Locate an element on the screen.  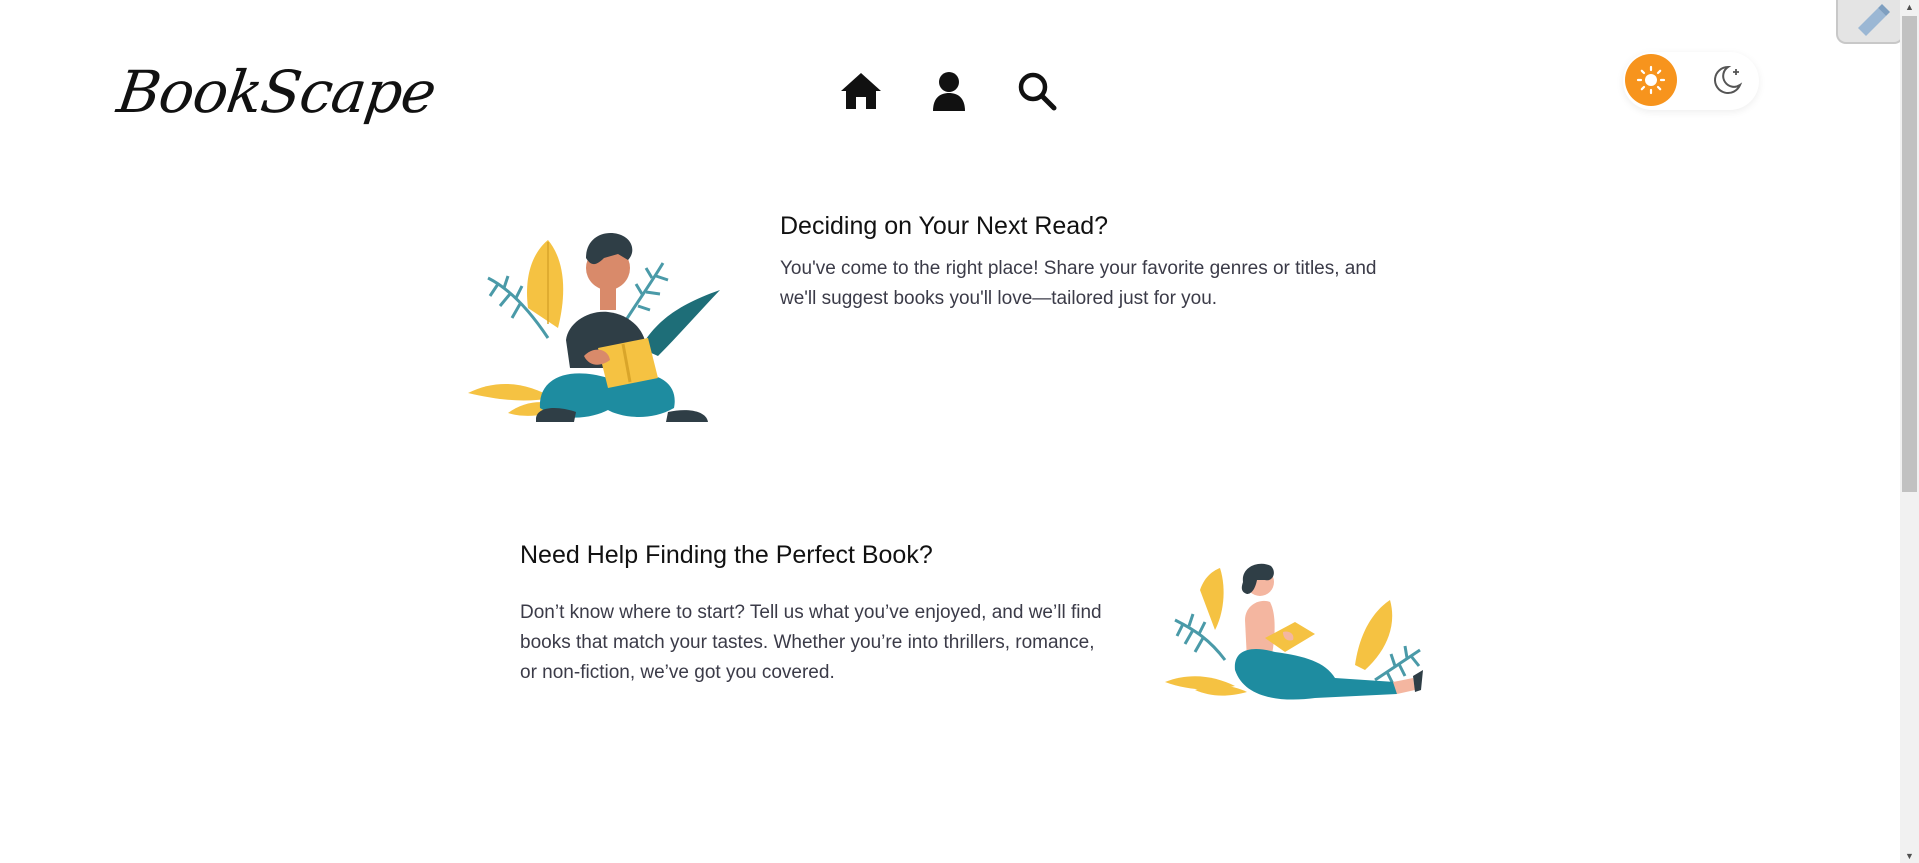
woman-reading-illustration is located at coordinates (1294, 631).